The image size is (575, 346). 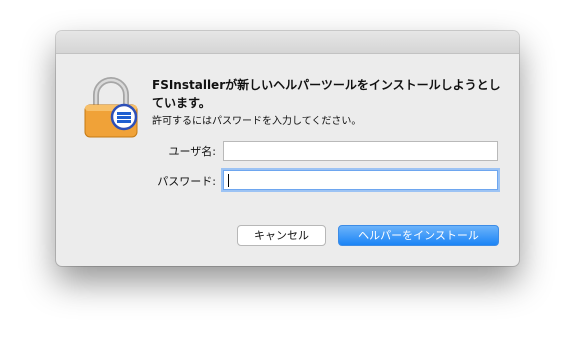 I want to click on fsinstaller-badge-icon, so click(x=124, y=117).